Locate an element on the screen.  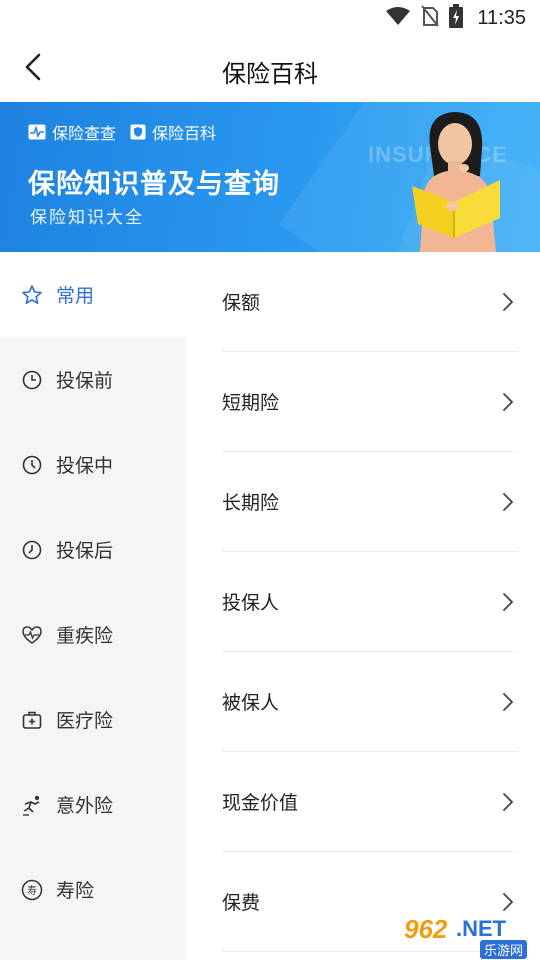
list-item: 现金价值 is located at coordinates (370, 802).